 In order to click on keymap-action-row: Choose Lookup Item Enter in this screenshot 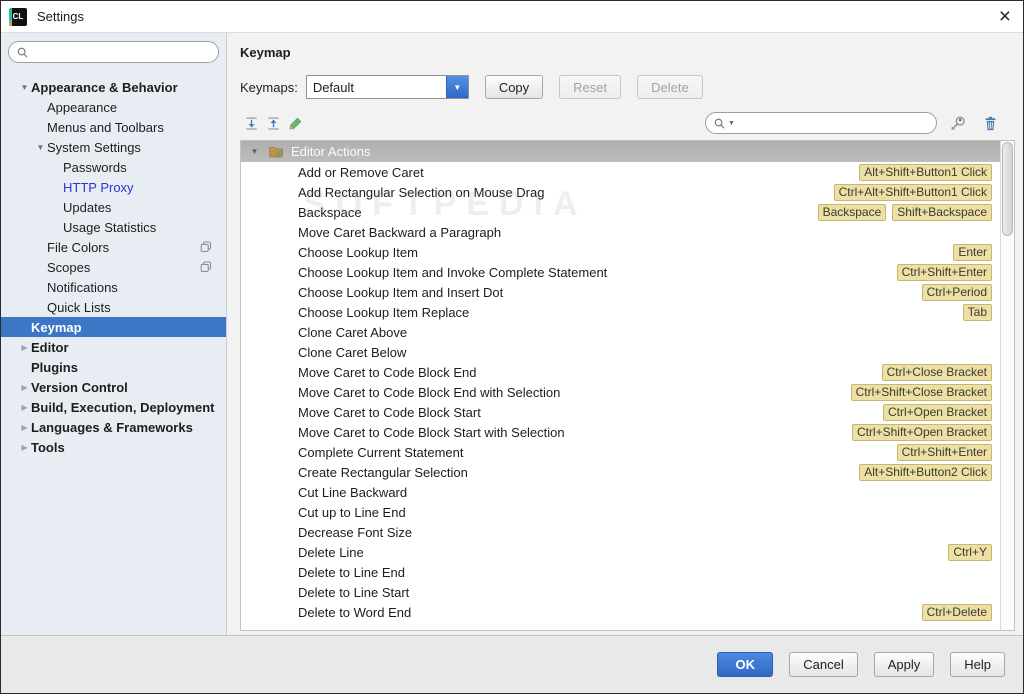, I will do `click(620, 252)`.